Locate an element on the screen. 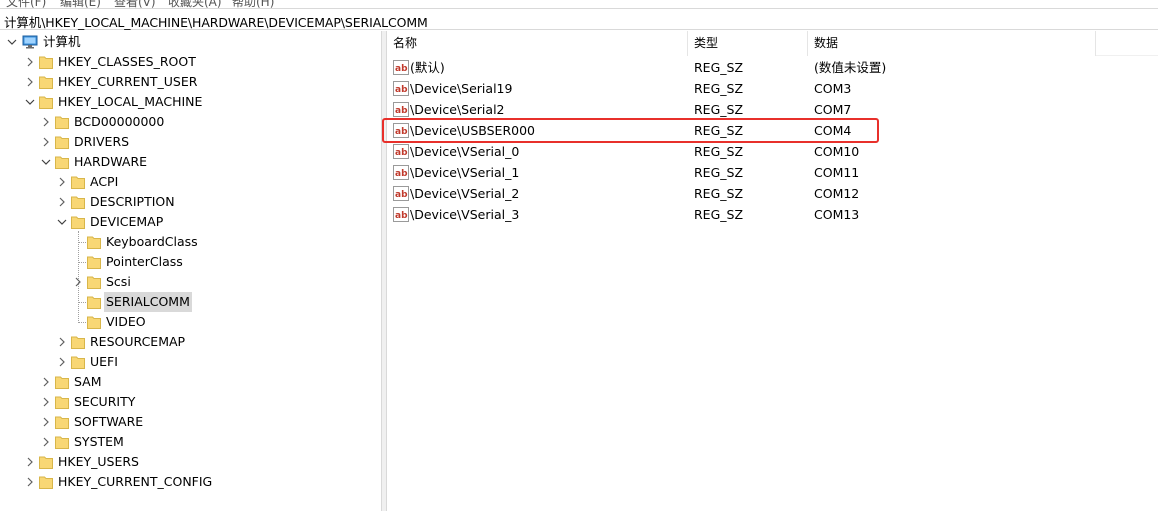 This screenshot has height=511, width=1158. tree-node-bcd00000000: BCD00000000 is located at coordinates (190, 122).